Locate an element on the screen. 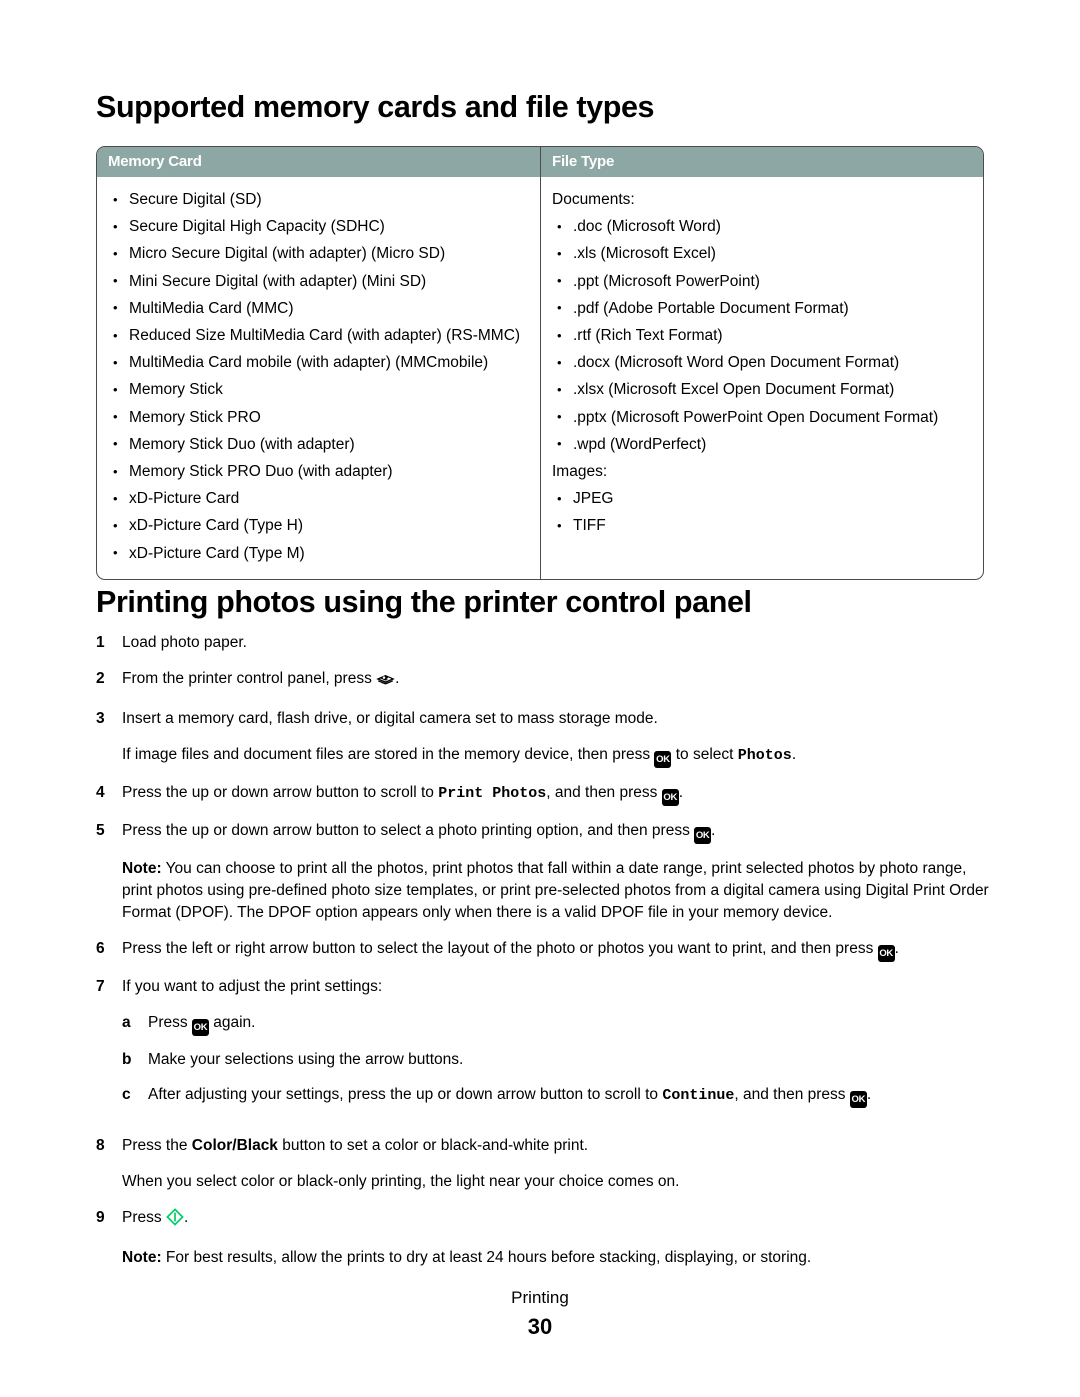  step-number: 7 is located at coordinates (100, 986).